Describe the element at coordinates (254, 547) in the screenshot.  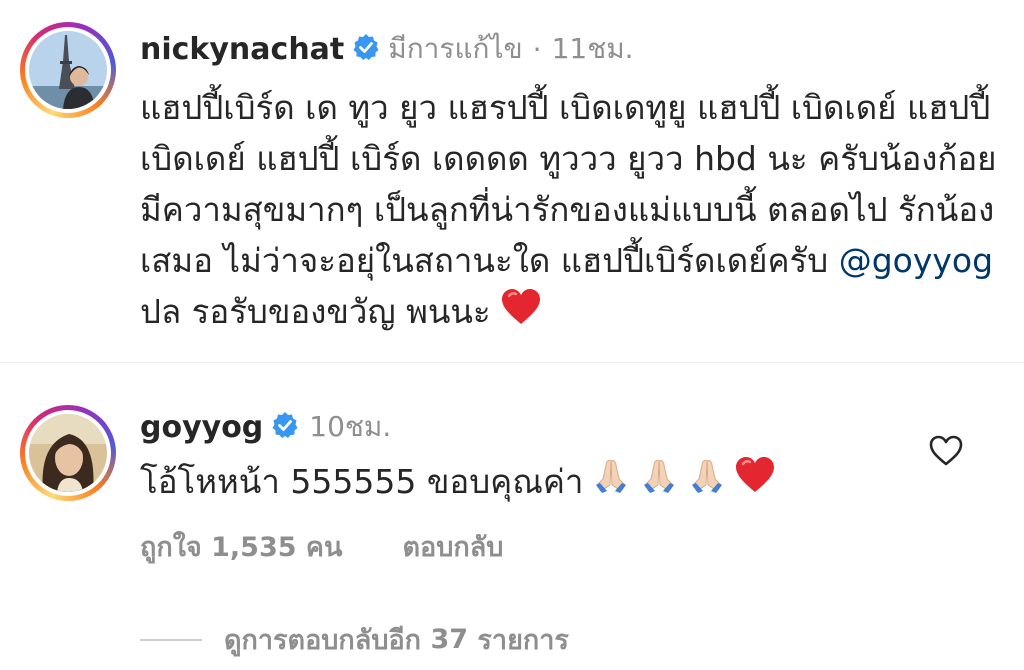
I see `likes-number: 1,535` at that location.